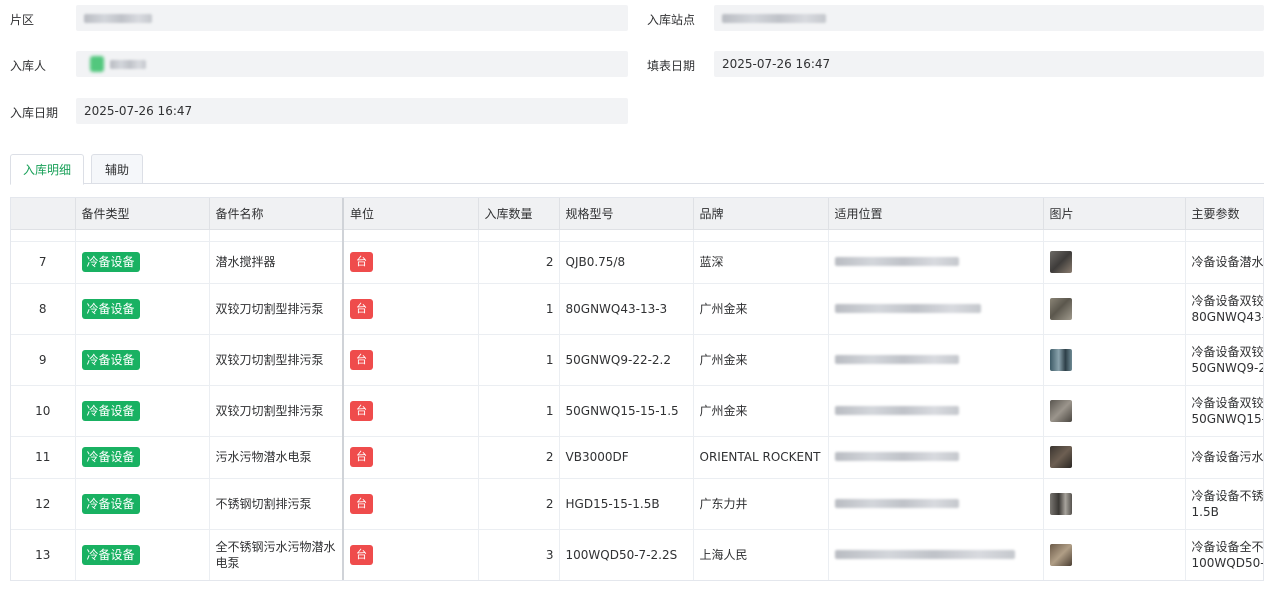 The image size is (1280, 613). Describe the element at coordinates (276, 214) in the screenshot. I see `col-header-name: 备件名称` at that location.